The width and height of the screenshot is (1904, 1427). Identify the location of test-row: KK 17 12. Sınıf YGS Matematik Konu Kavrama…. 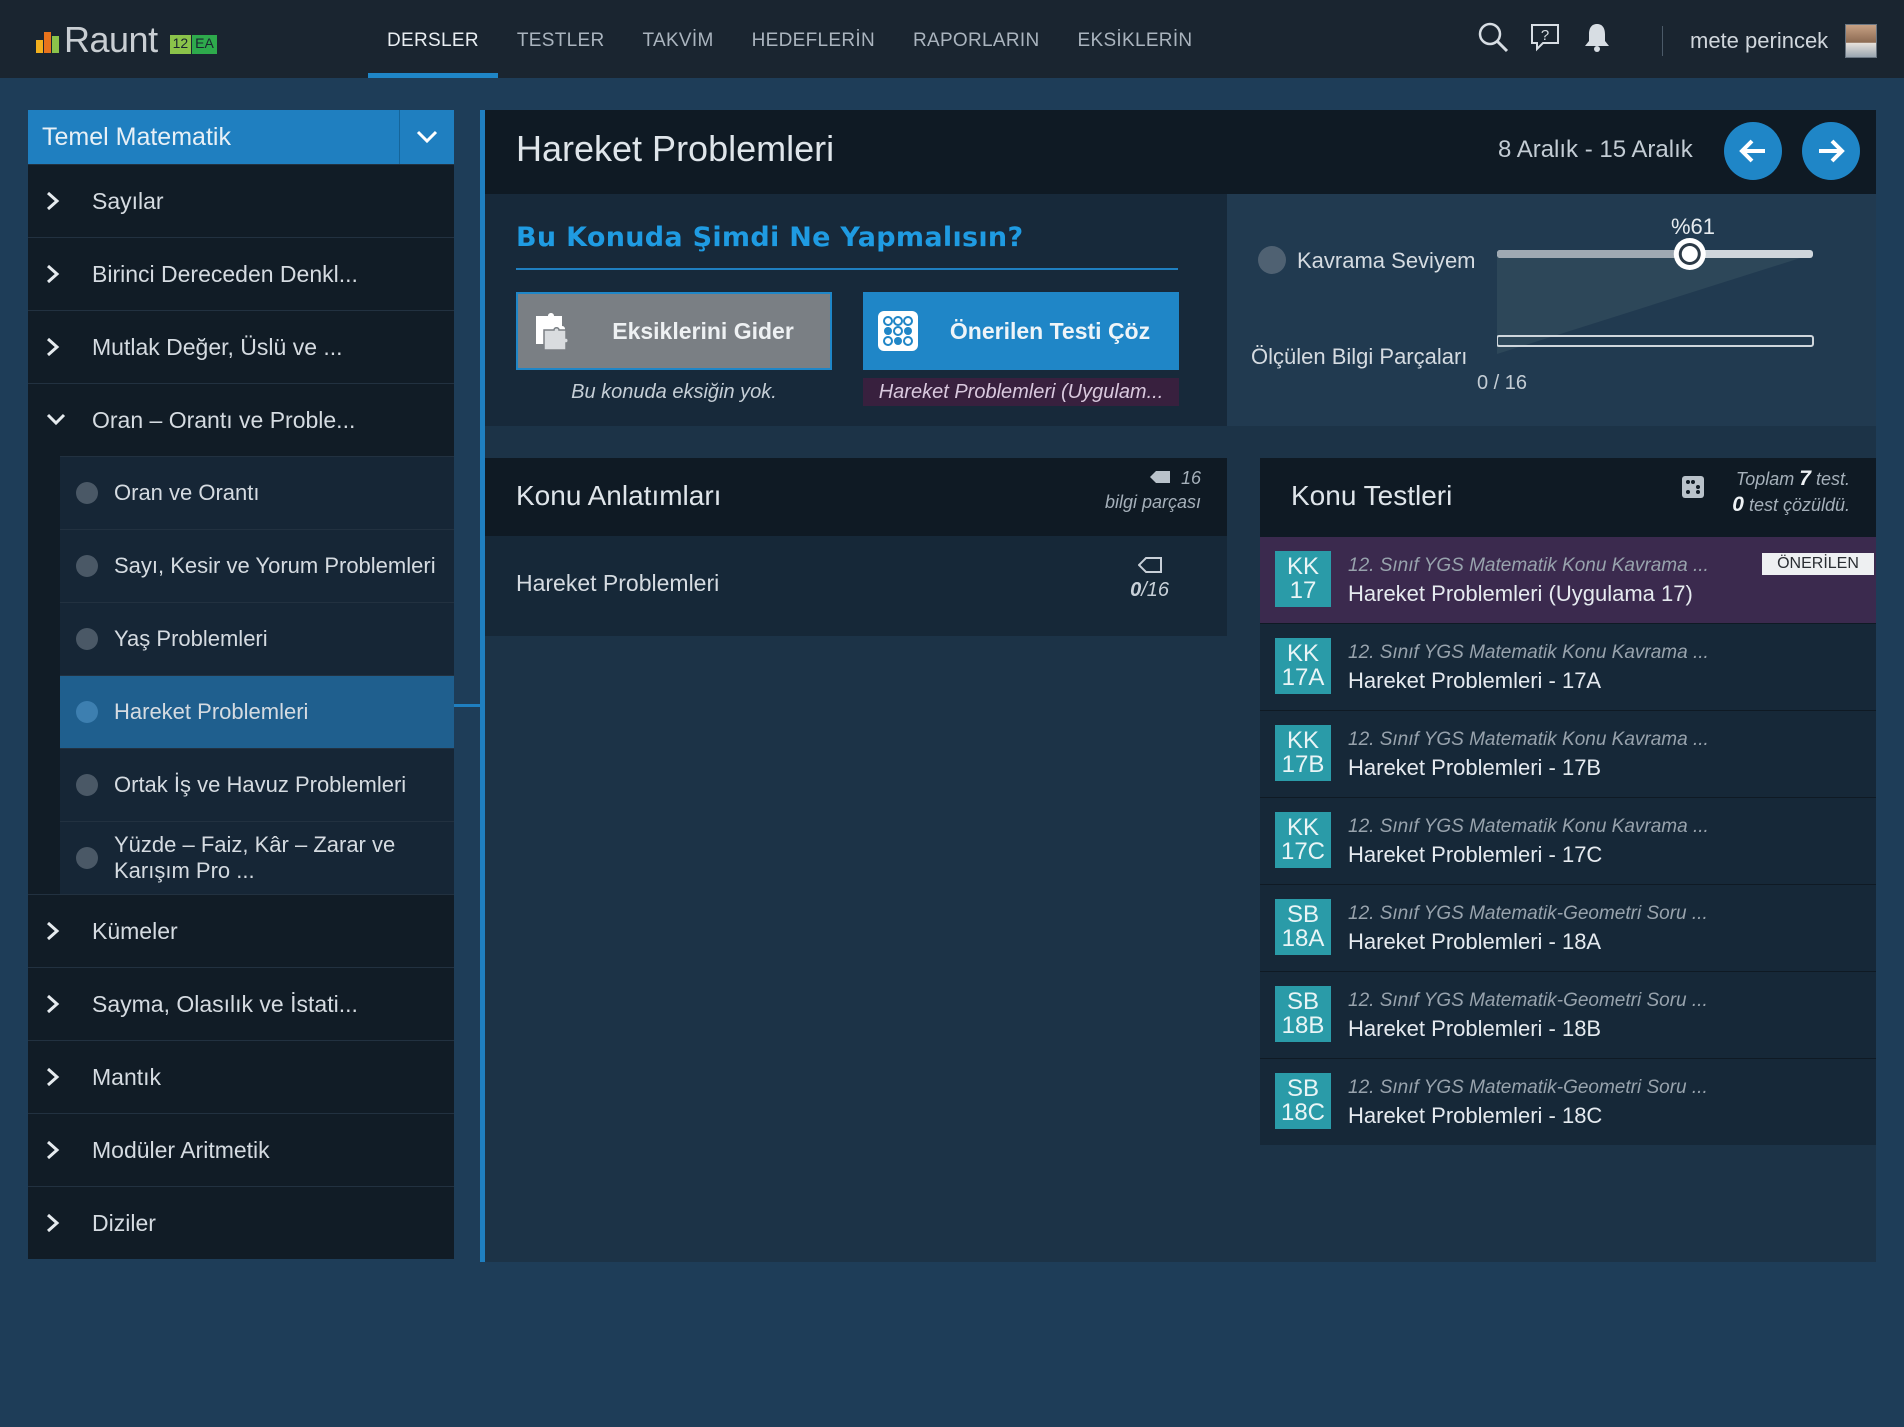
(1568, 579).